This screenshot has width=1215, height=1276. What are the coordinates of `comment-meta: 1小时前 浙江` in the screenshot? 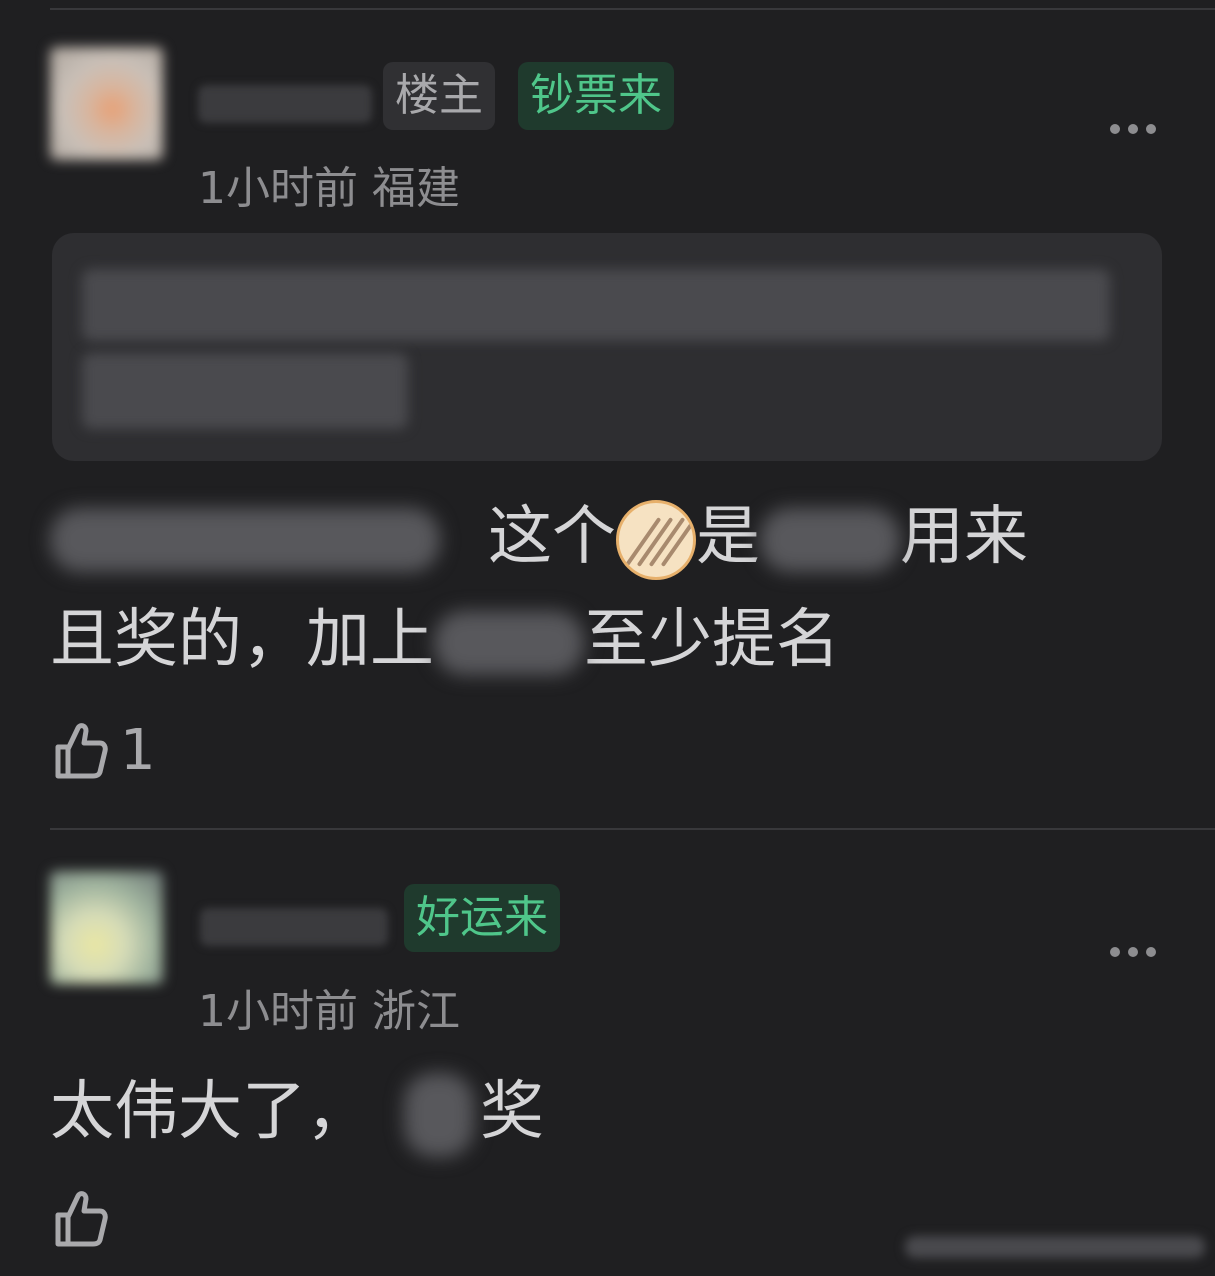 It's located at (329, 1007).